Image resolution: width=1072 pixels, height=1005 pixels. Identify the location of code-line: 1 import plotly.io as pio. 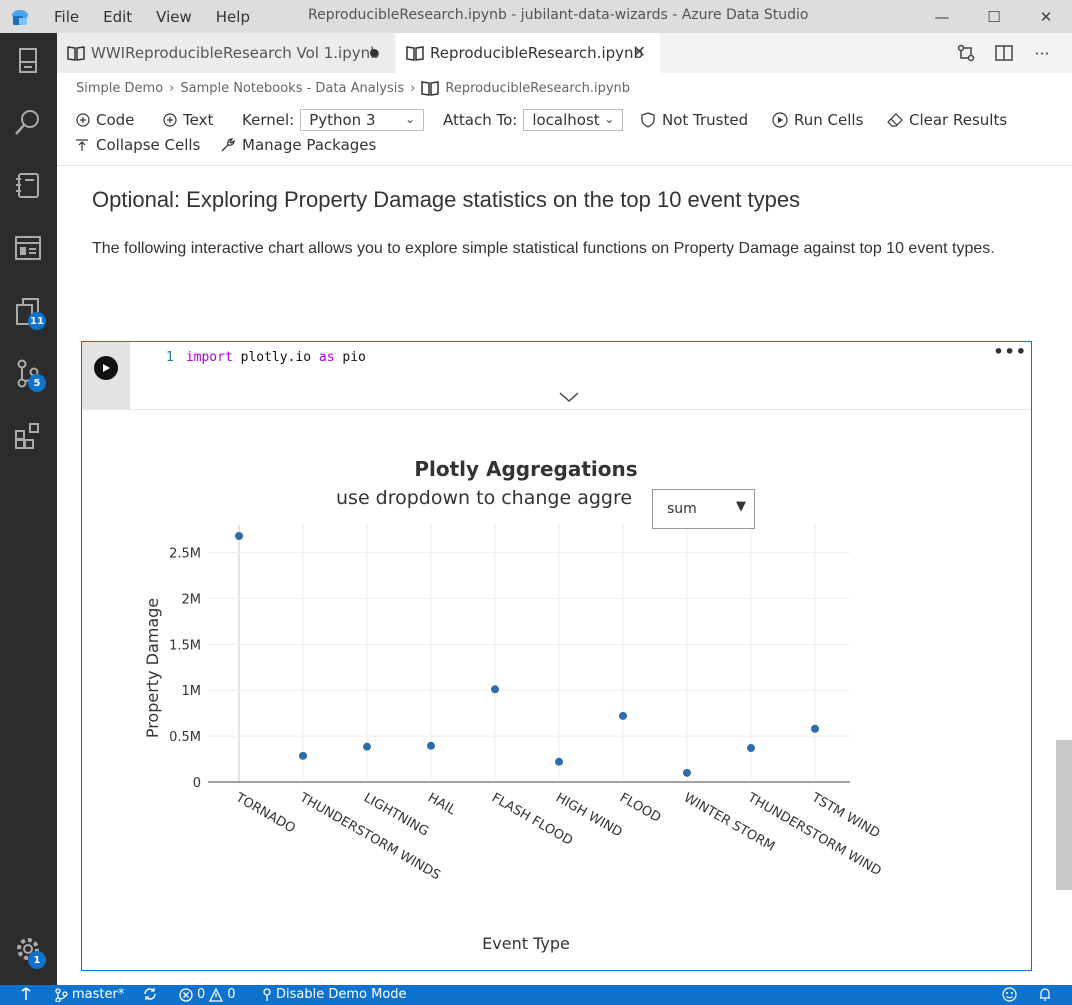
(266, 357).